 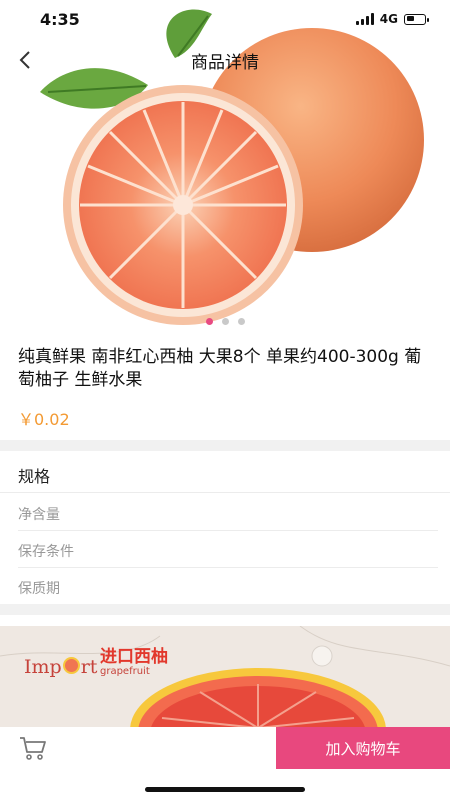 What do you see at coordinates (364, 19) in the screenshot?
I see `signal-icon` at bounding box center [364, 19].